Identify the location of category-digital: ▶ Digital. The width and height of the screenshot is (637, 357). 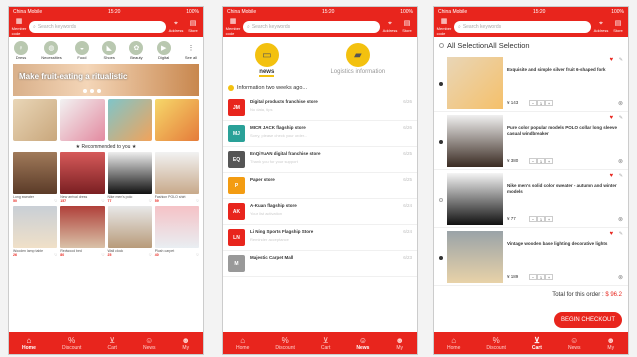
(163, 50).